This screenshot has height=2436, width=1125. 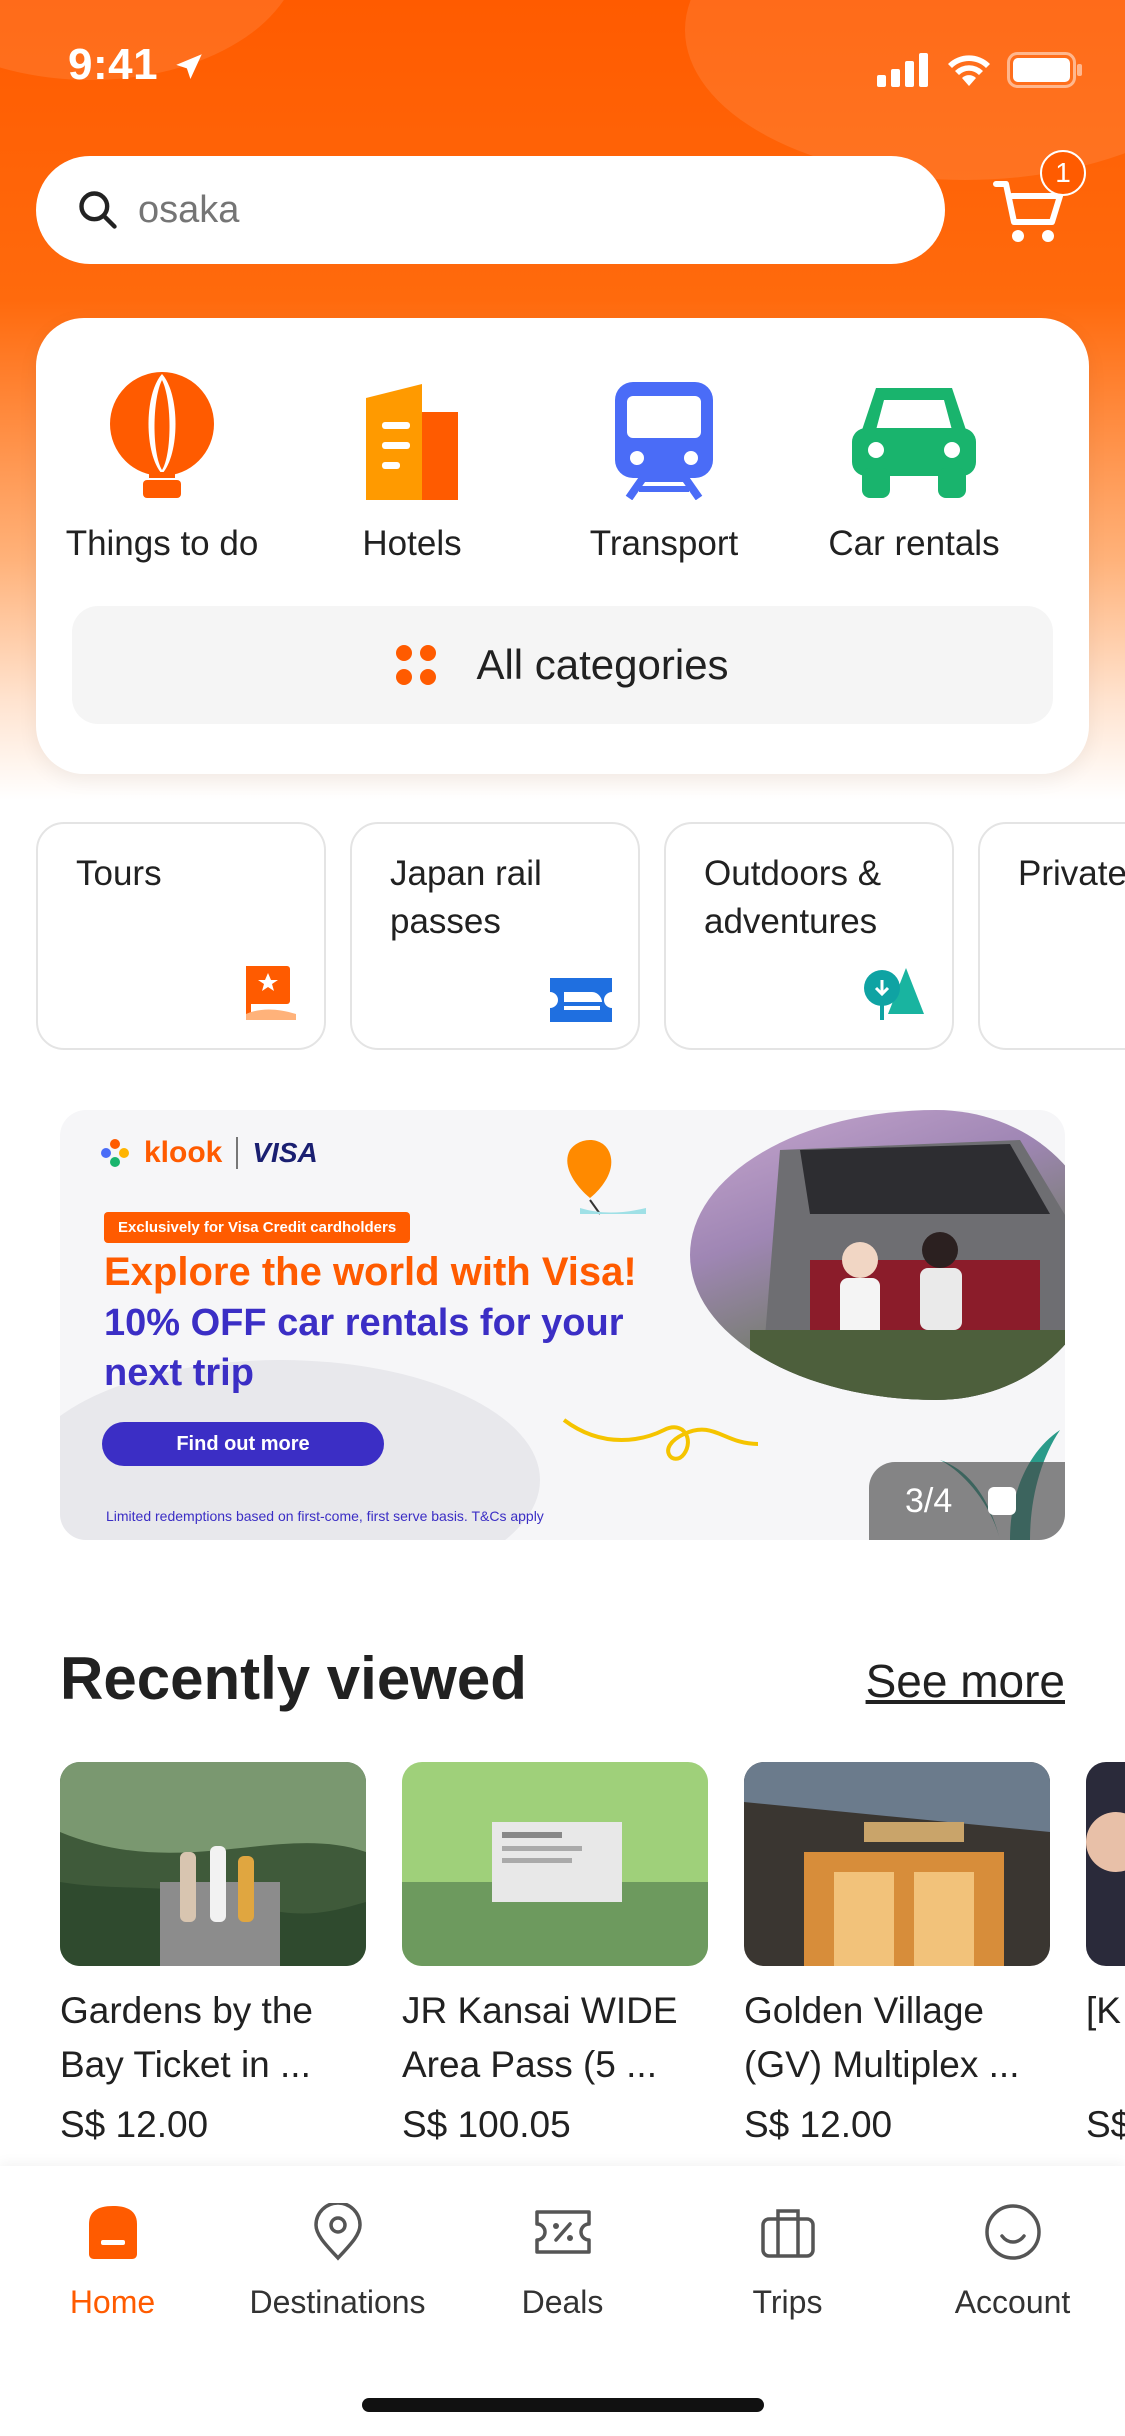 I want to click on tab-label: Deals, so click(x=562, y=2302).